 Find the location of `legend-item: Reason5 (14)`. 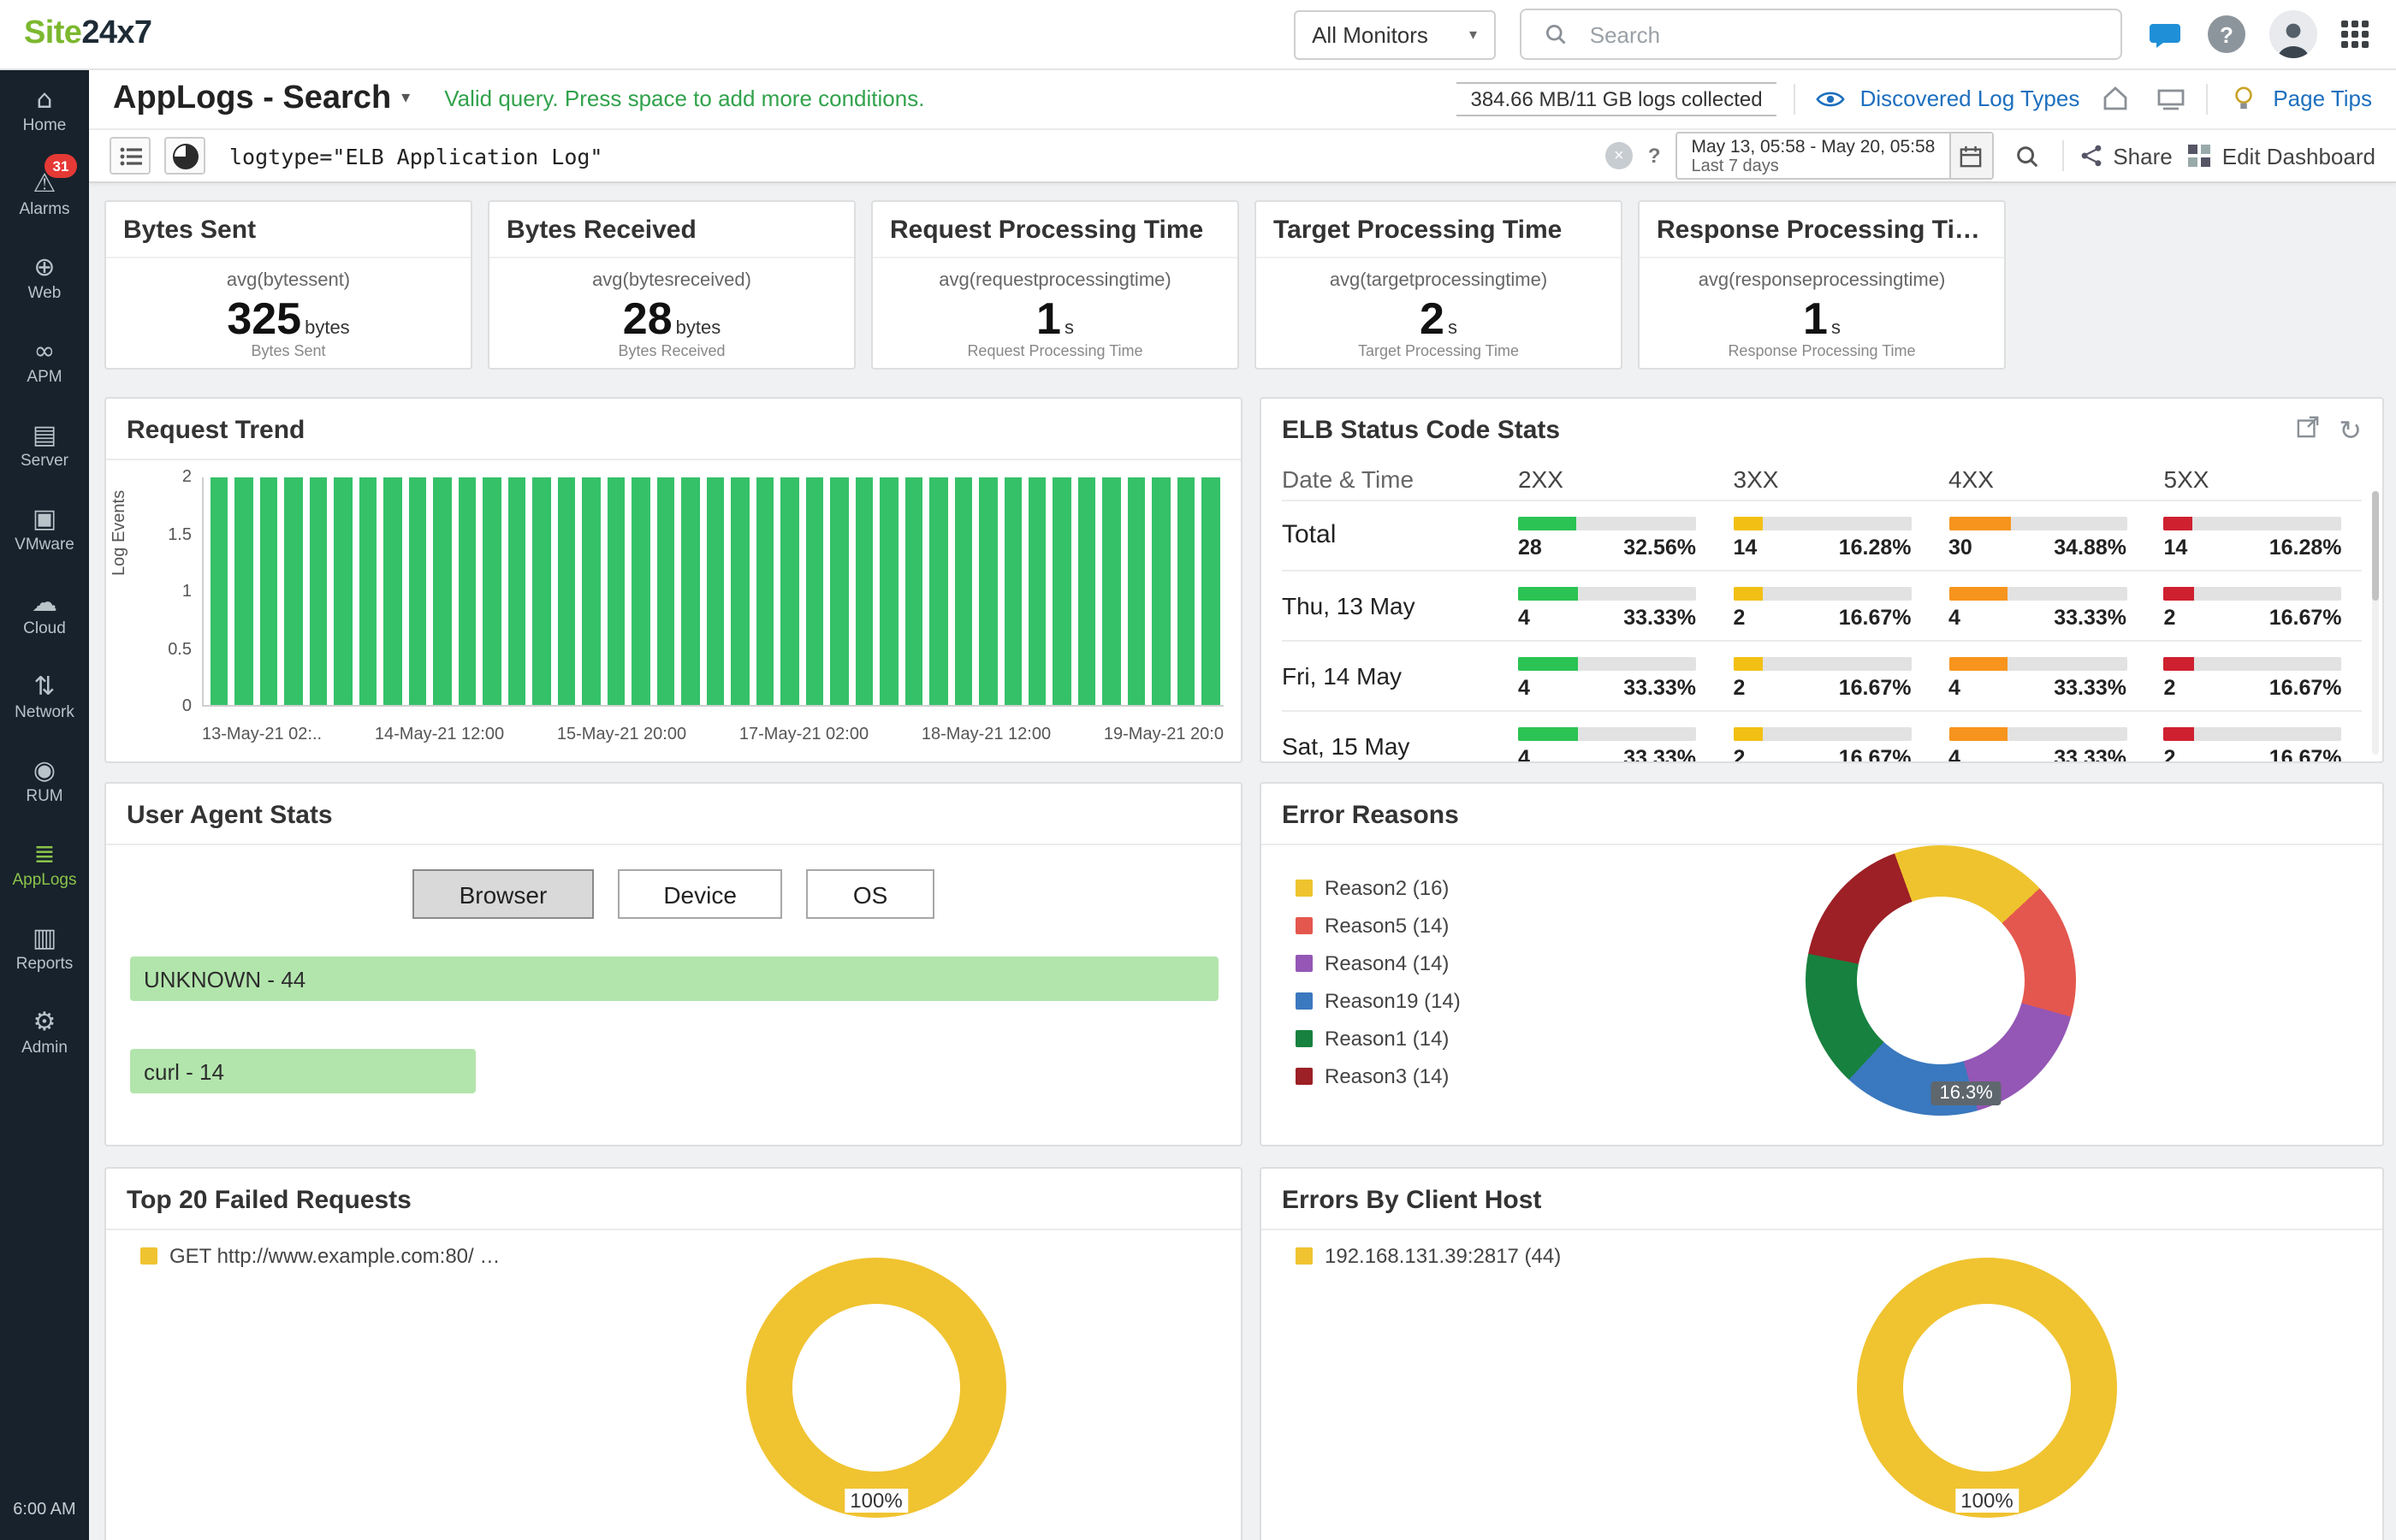

legend-item: Reason5 (14) is located at coordinates (1378, 926).